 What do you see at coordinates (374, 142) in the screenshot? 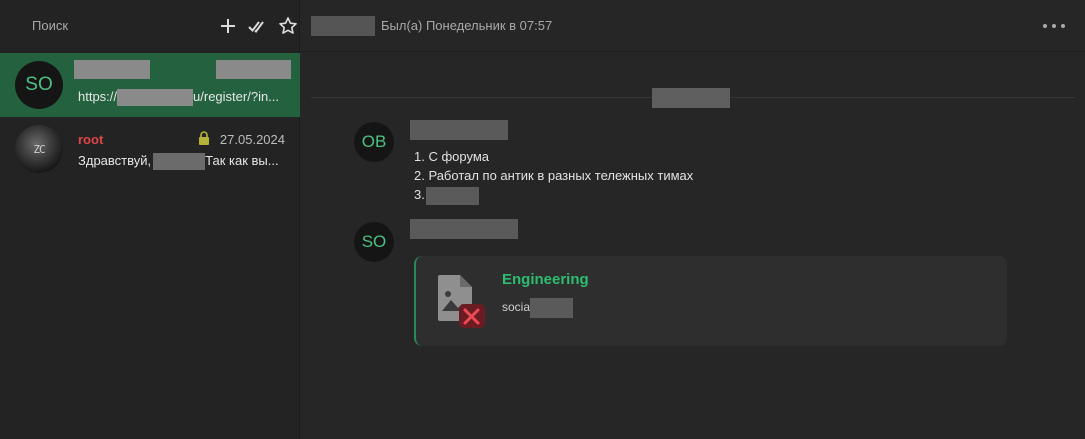
I see `avatar: OB` at bounding box center [374, 142].